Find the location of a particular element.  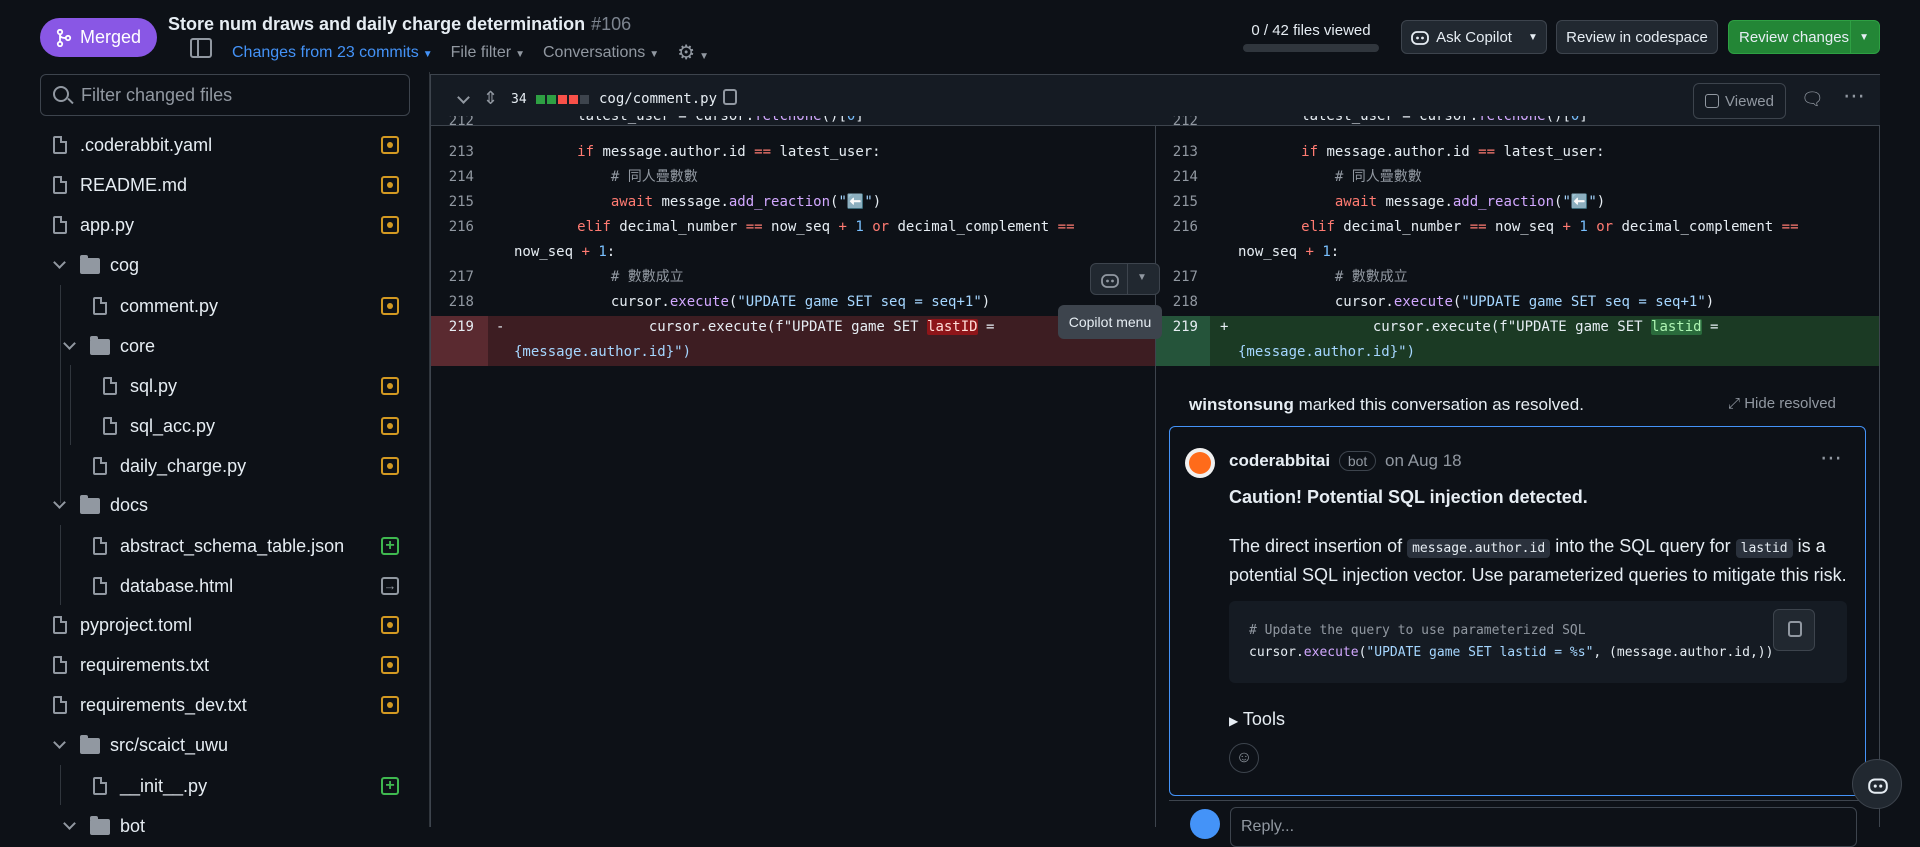

comment-options-icon: ⋯ is located at coordinates (1831, 458).